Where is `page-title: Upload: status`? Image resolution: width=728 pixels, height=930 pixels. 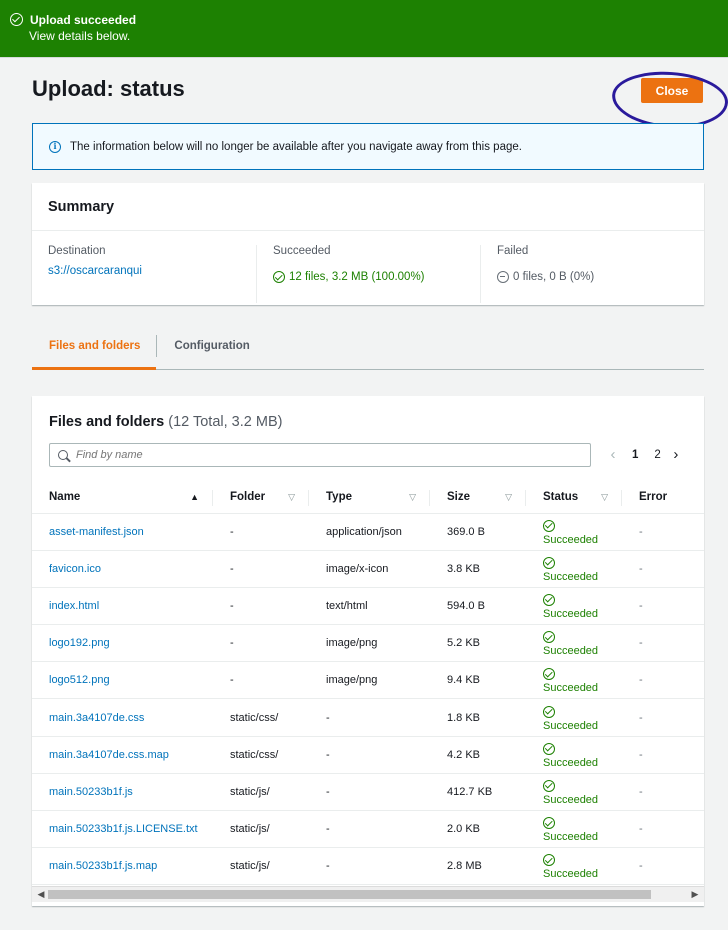
page-title: Upload: status is located at coordinates (108, 88).